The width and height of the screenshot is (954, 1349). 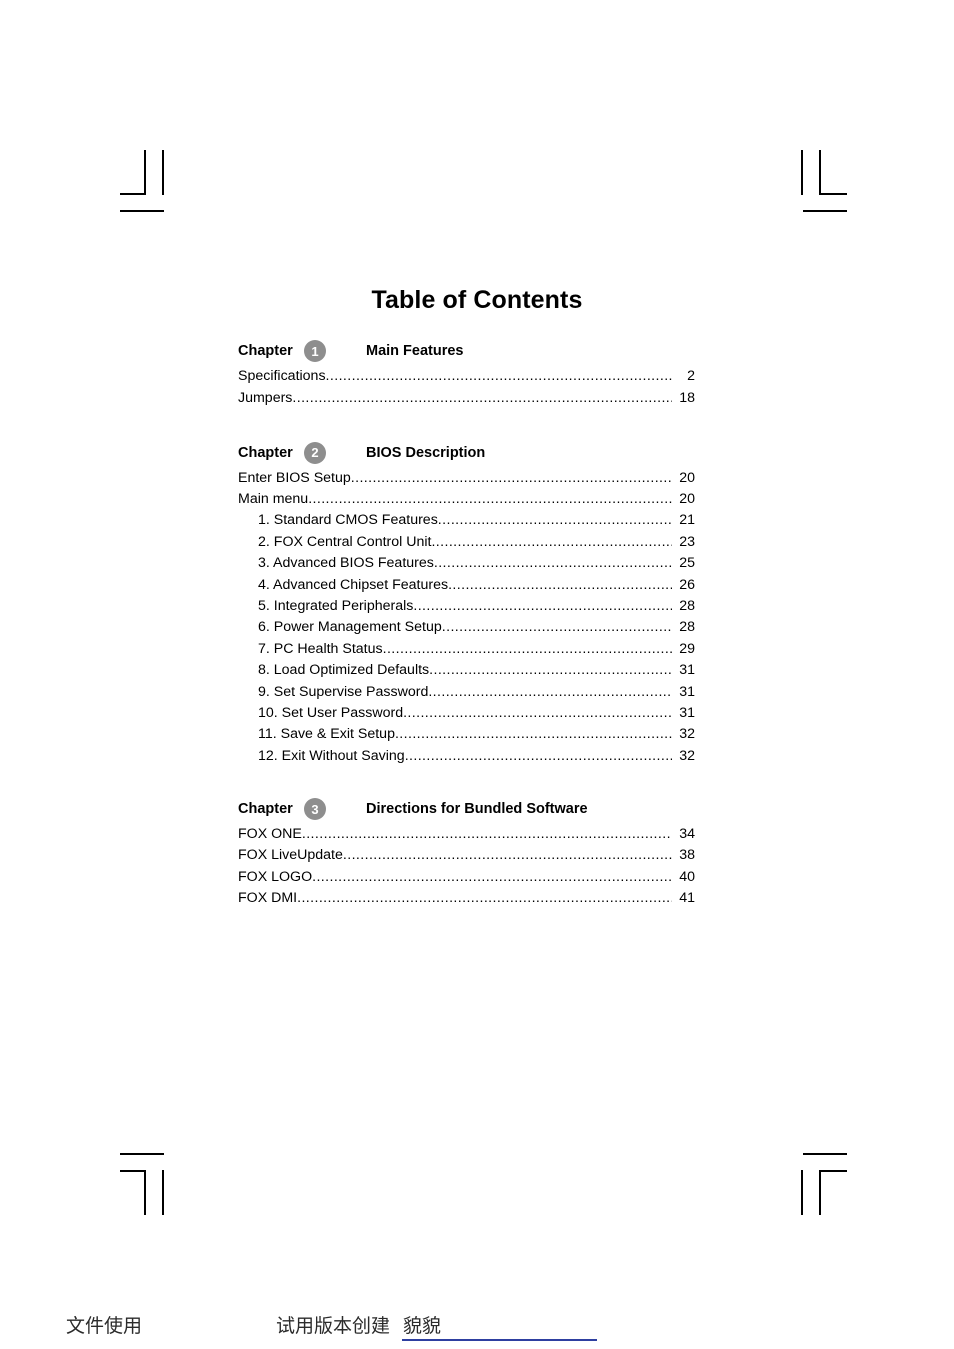 I want to click on toc-entry-page-number: 18, so click(x=687, y=398).